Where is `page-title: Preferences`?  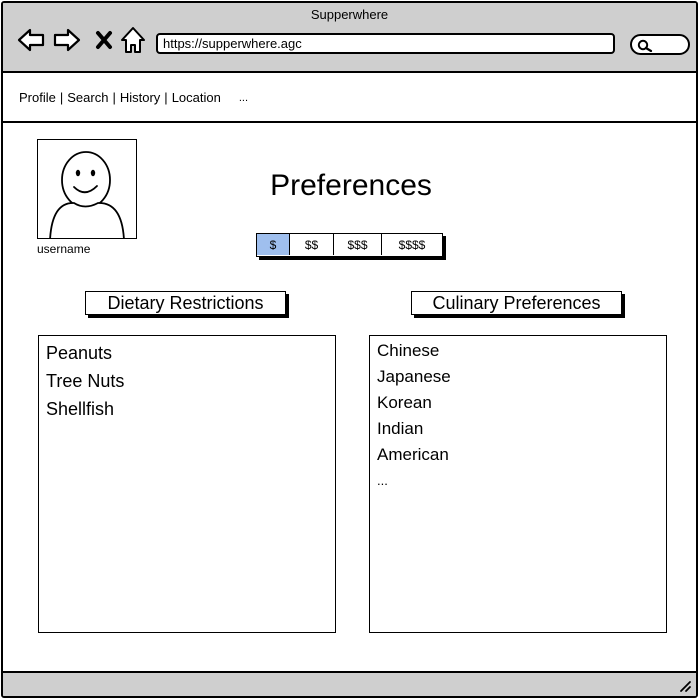
page-title: Preferences is located at coordinates (351, 185).